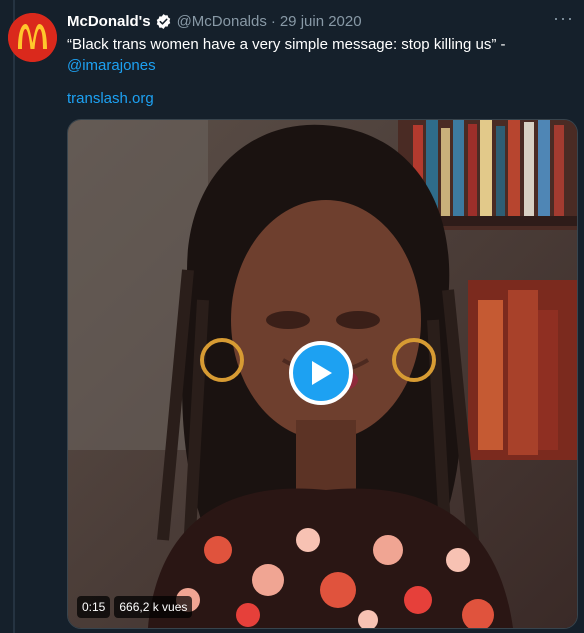 Image resolution: width=584 pixels, height=633 pixels. What do you see at coordinates (222, 21) in the screenshot?
I see `author-handle: @McDonalds` at bounding box center [222, 21].